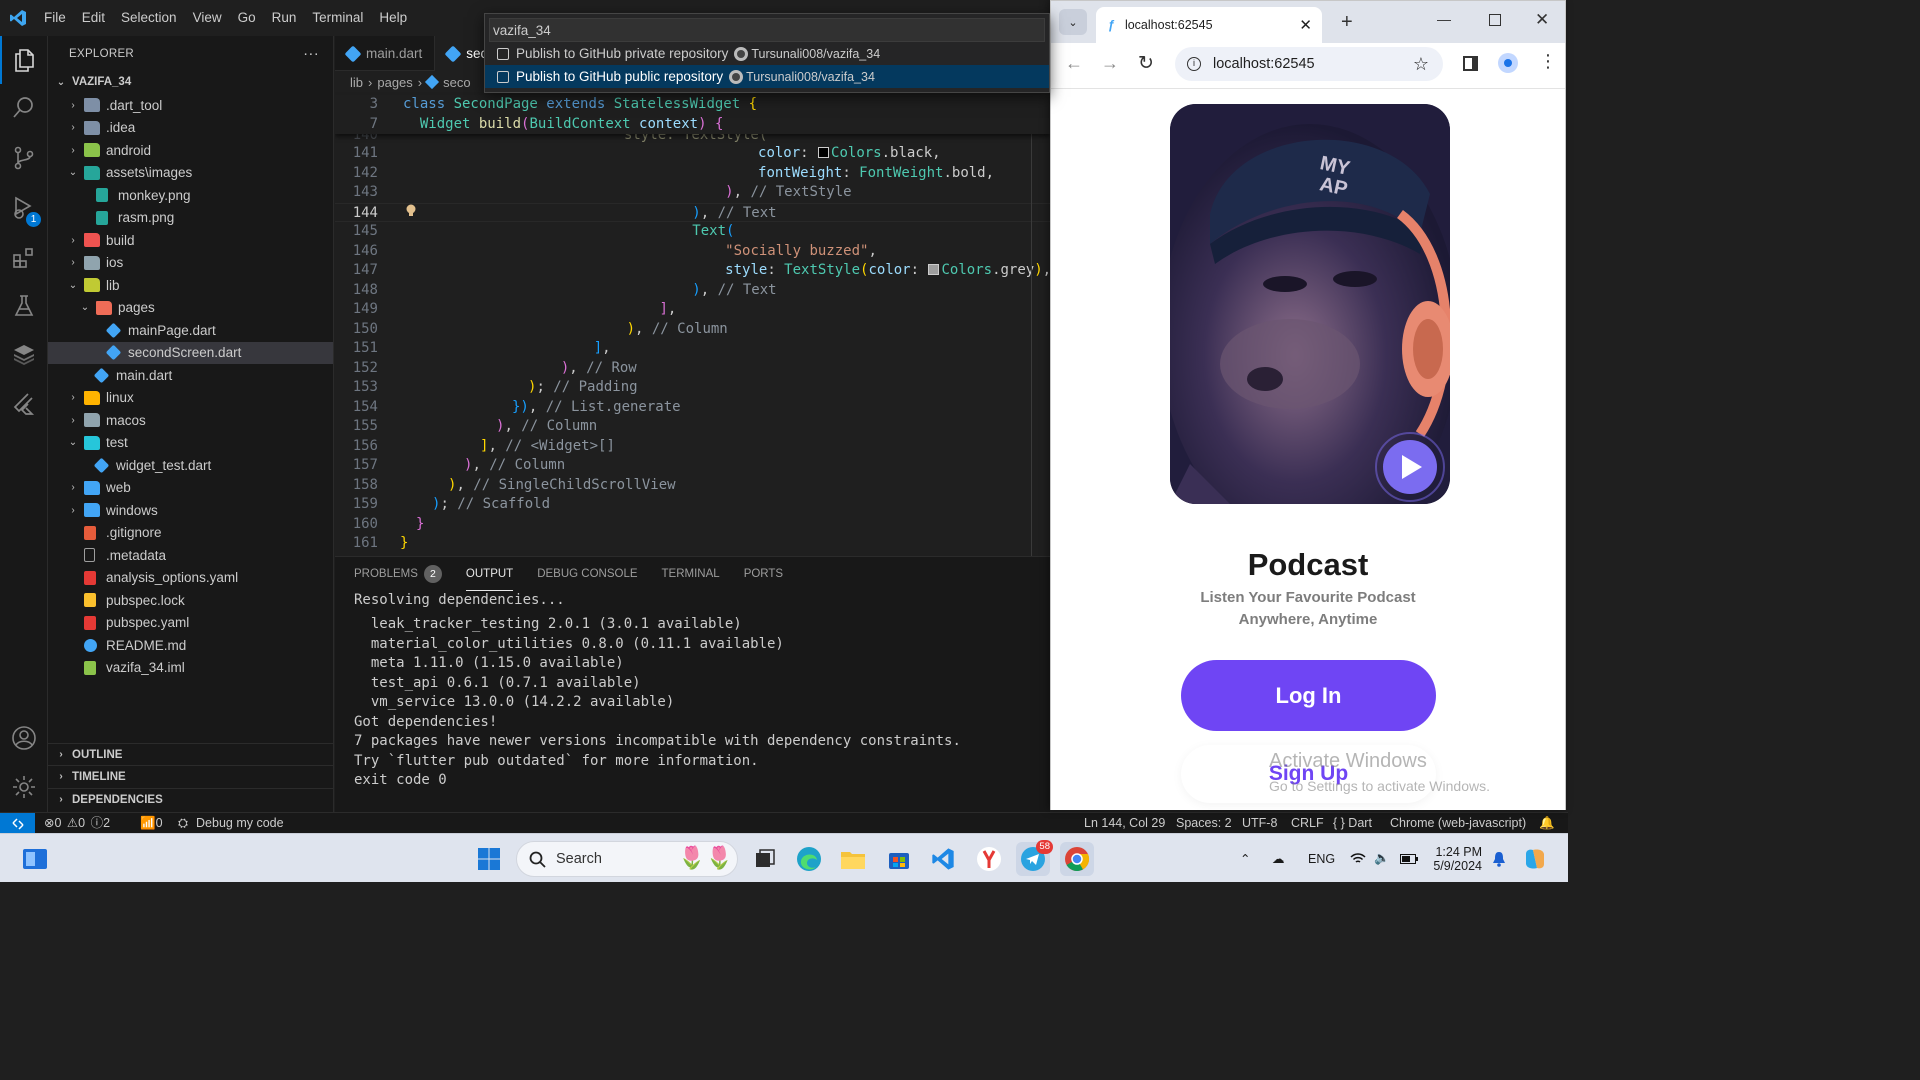  I want to click on battery-icon, so click(1409, 858).